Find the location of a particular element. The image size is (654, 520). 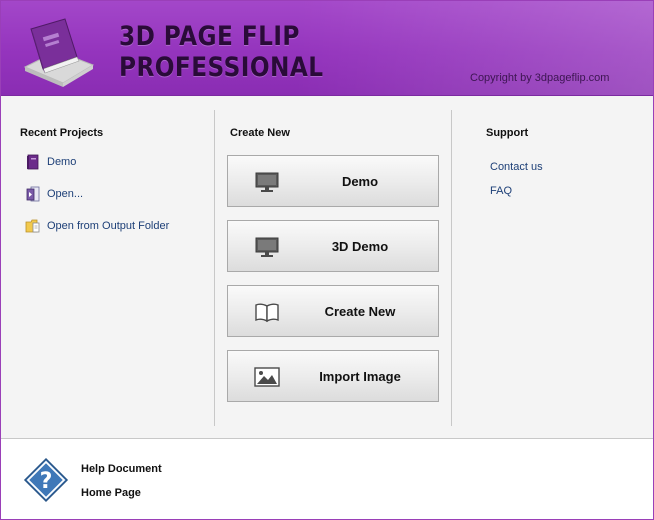

home-page-link: Home Page is located at coordinates (111, 493).